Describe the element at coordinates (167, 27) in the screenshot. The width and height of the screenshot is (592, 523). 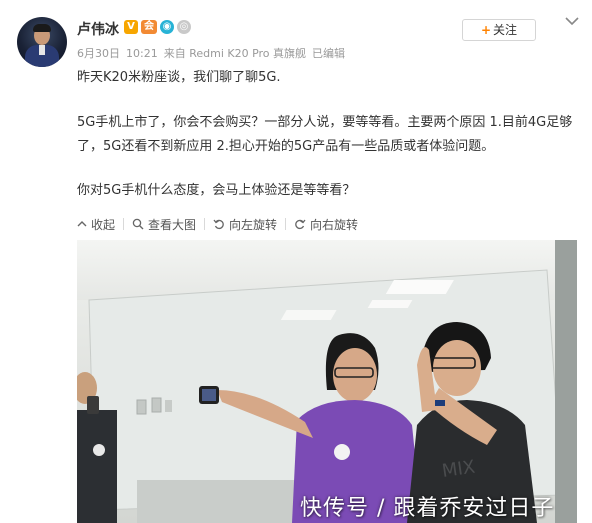
I see `eye-badge-icon: ◉` at that location.